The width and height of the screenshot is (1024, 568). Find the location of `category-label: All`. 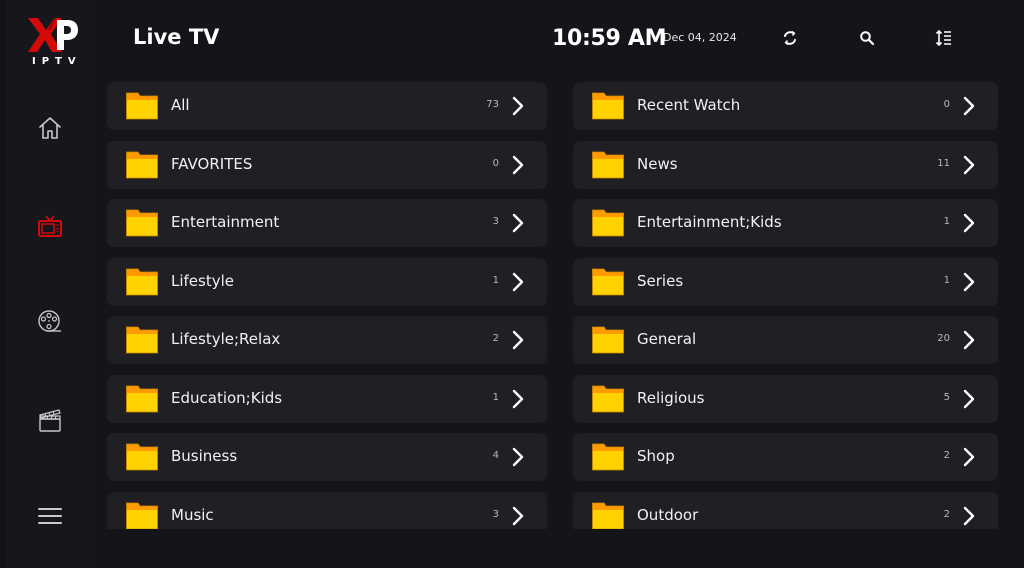

category-label: All is located at coordinates (180, 105).